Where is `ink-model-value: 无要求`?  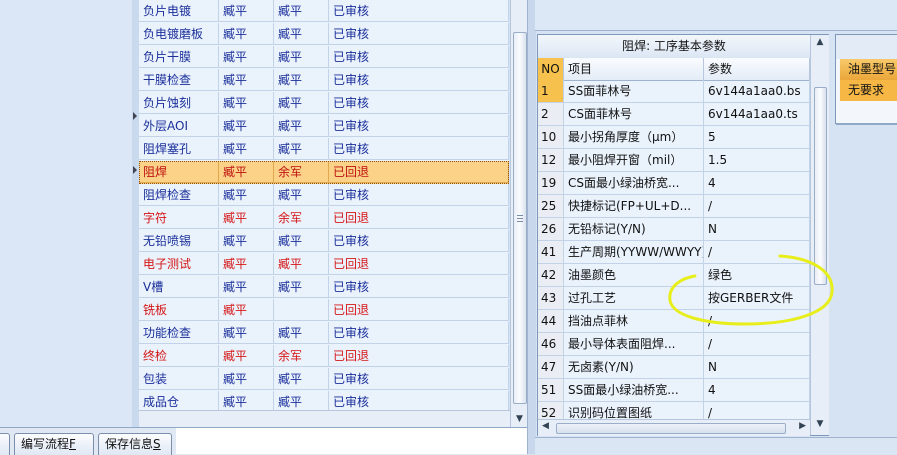
ink-model-value: 无要求 is located at coordinates (868, 90).